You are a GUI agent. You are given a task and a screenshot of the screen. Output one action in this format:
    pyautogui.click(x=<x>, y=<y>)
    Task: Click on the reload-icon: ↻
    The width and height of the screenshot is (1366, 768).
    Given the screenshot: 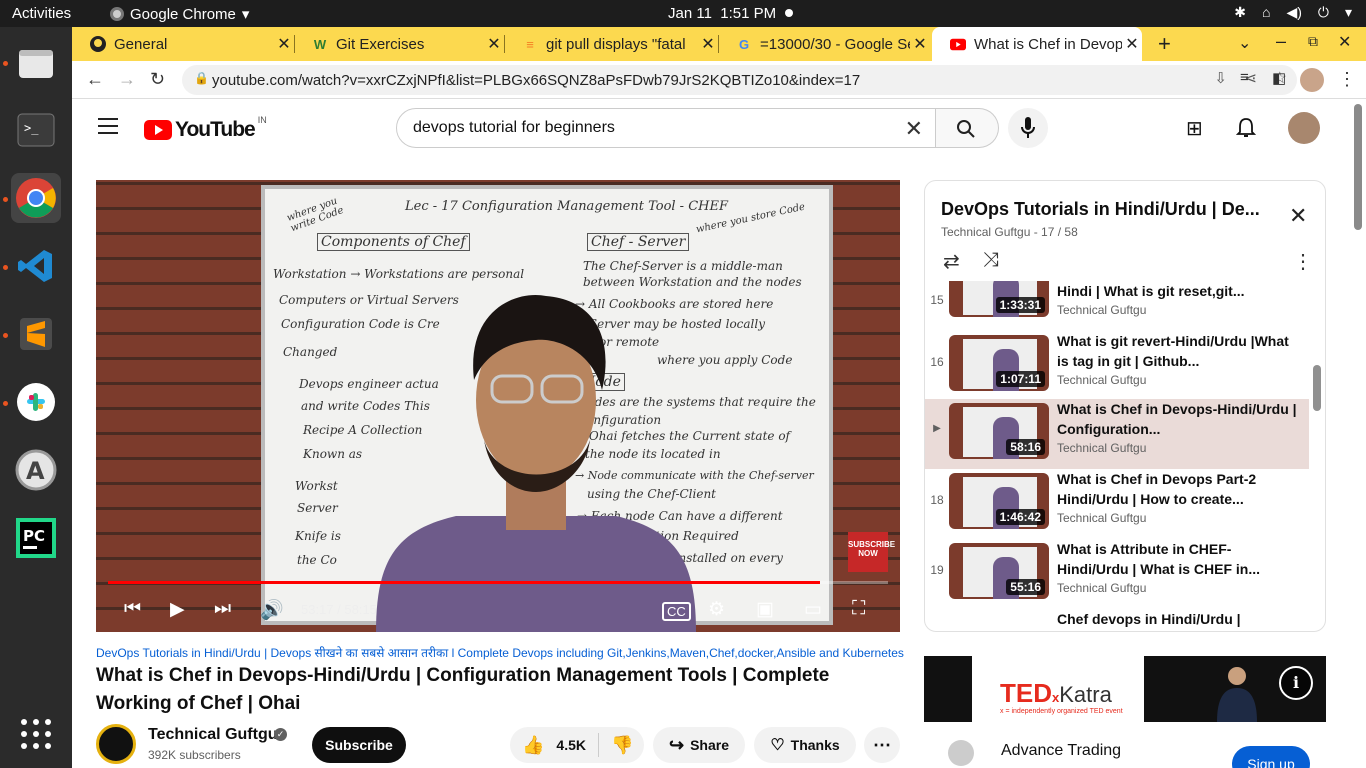 What is the action you would take?
    pyautogui.click(x=157, y=79)
    